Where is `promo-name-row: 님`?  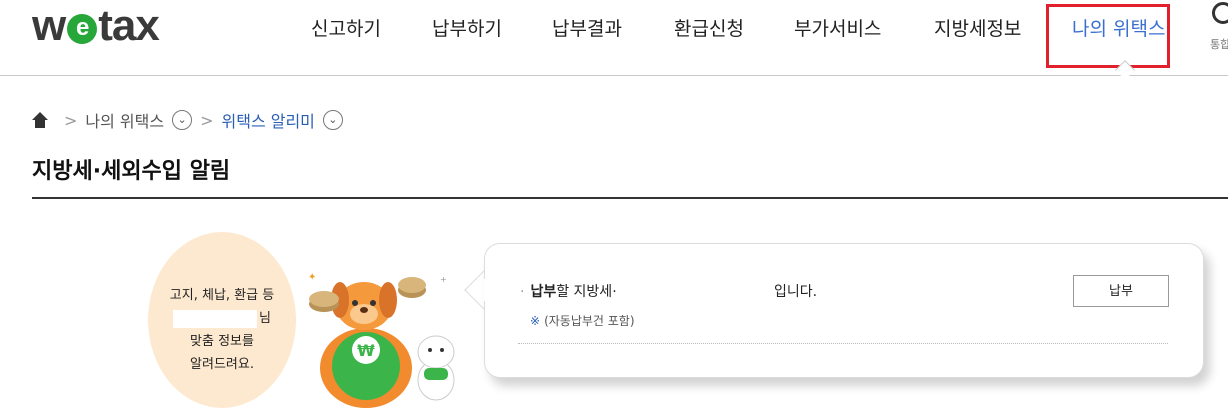
promo-name-row: 님 is located at coordinates (222, 318).